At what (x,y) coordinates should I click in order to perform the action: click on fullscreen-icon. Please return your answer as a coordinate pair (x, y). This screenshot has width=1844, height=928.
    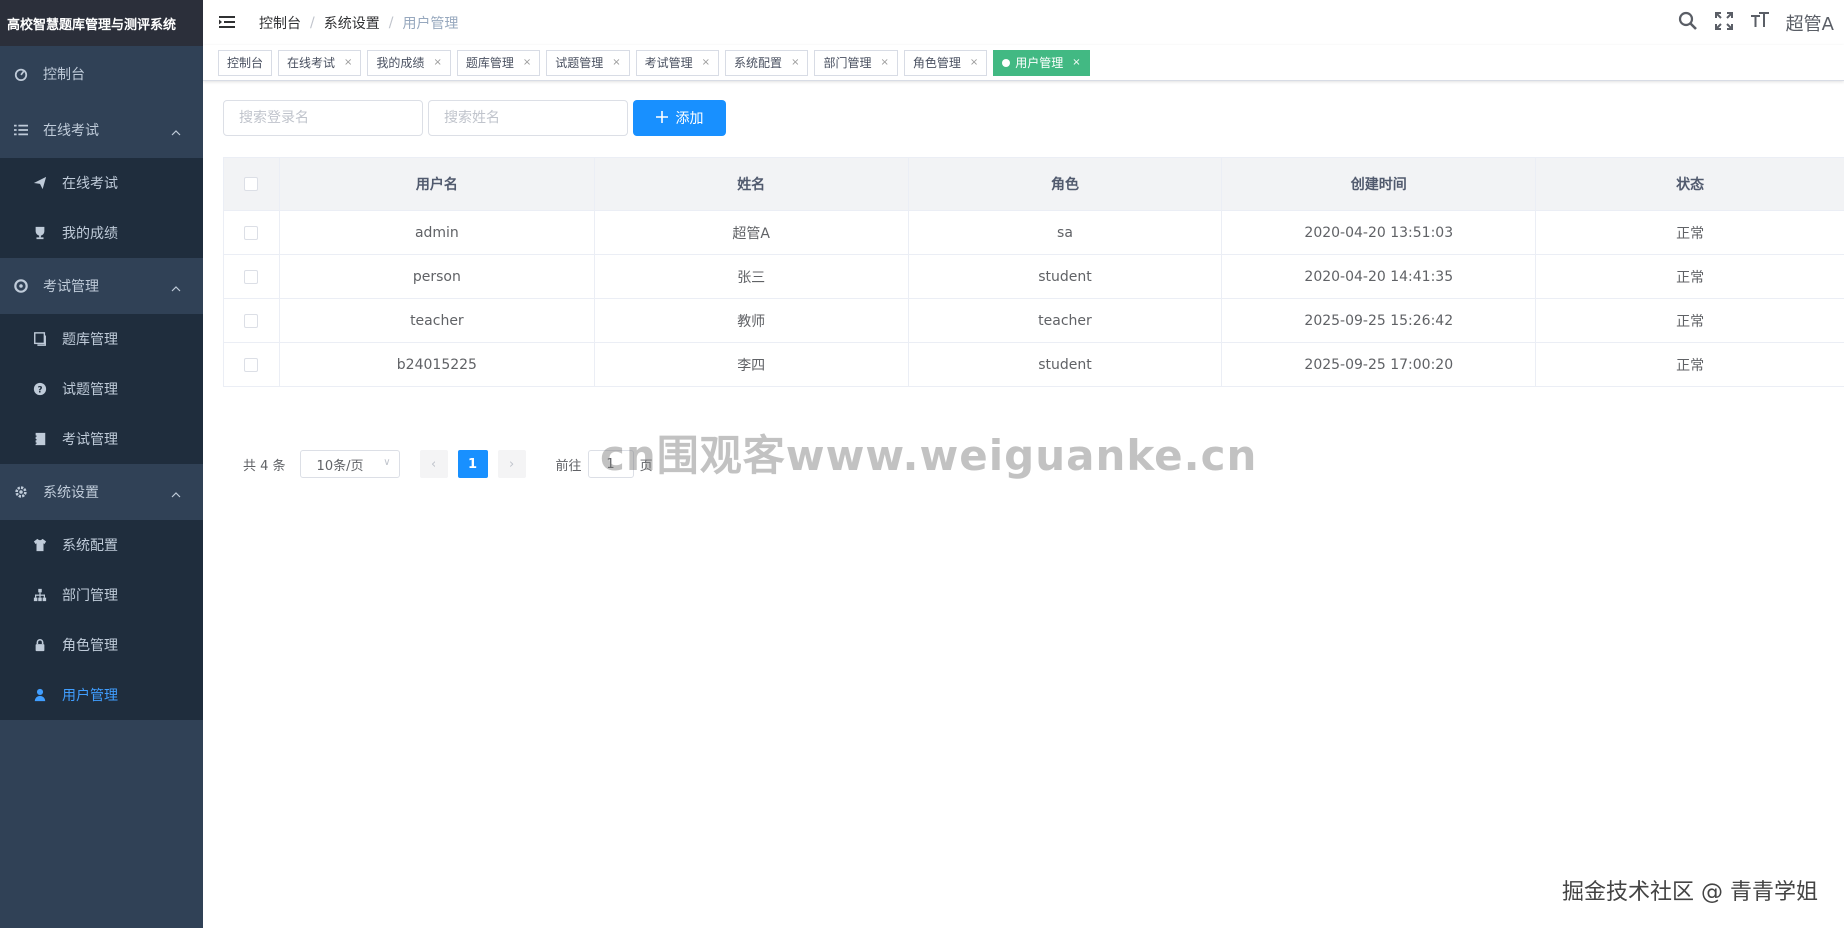
    Looking at the image, I should click on (1724, 23).